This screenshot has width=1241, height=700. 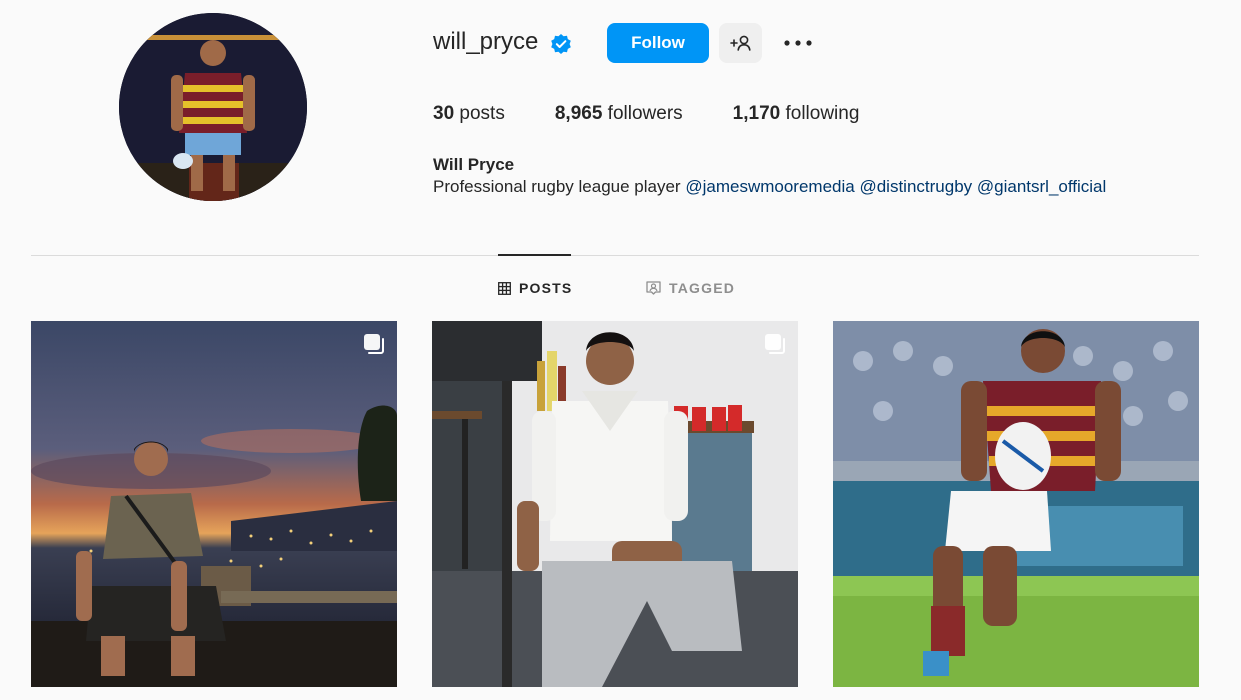 What do you see at coordinates (658, 43) in the screenshot?
I see `follow-button: Follow` at bounding box center [658, 43].